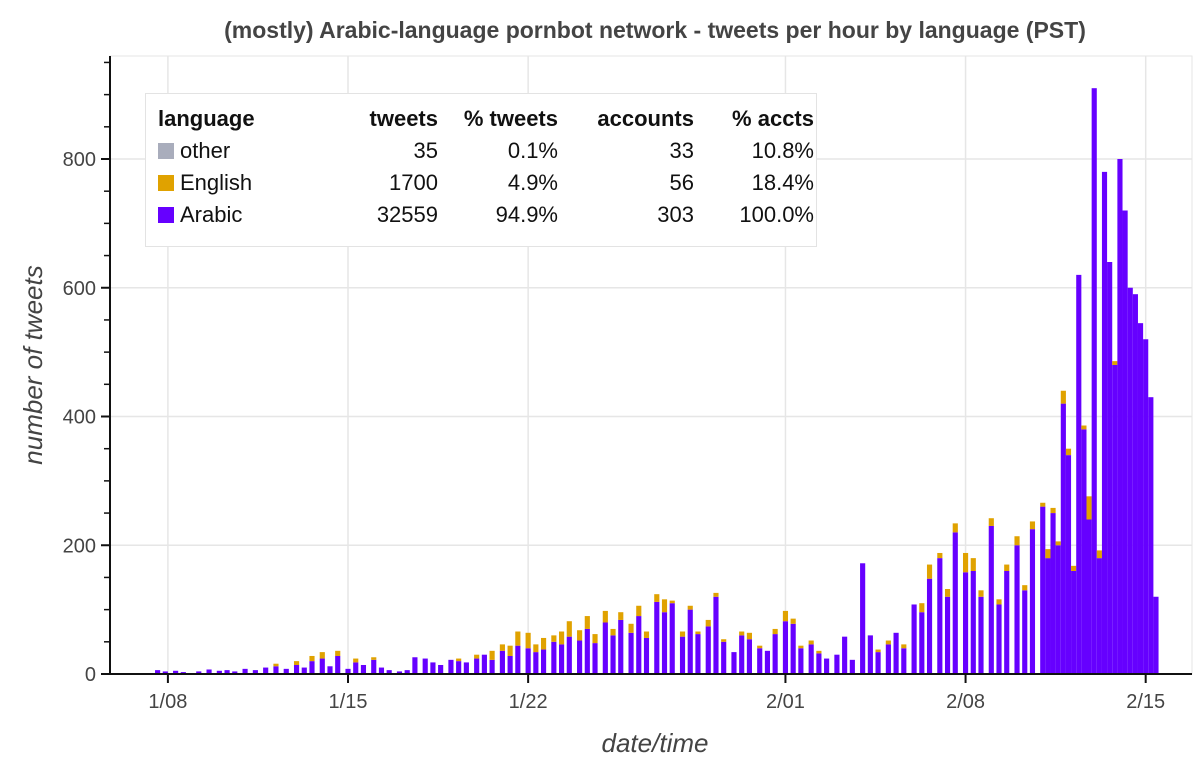 The image size is (1200, 768). What do you see at coordinates (79, 160) in the screenshot?
I see `y-tick-label: 800` at bounding box center [79, 160].